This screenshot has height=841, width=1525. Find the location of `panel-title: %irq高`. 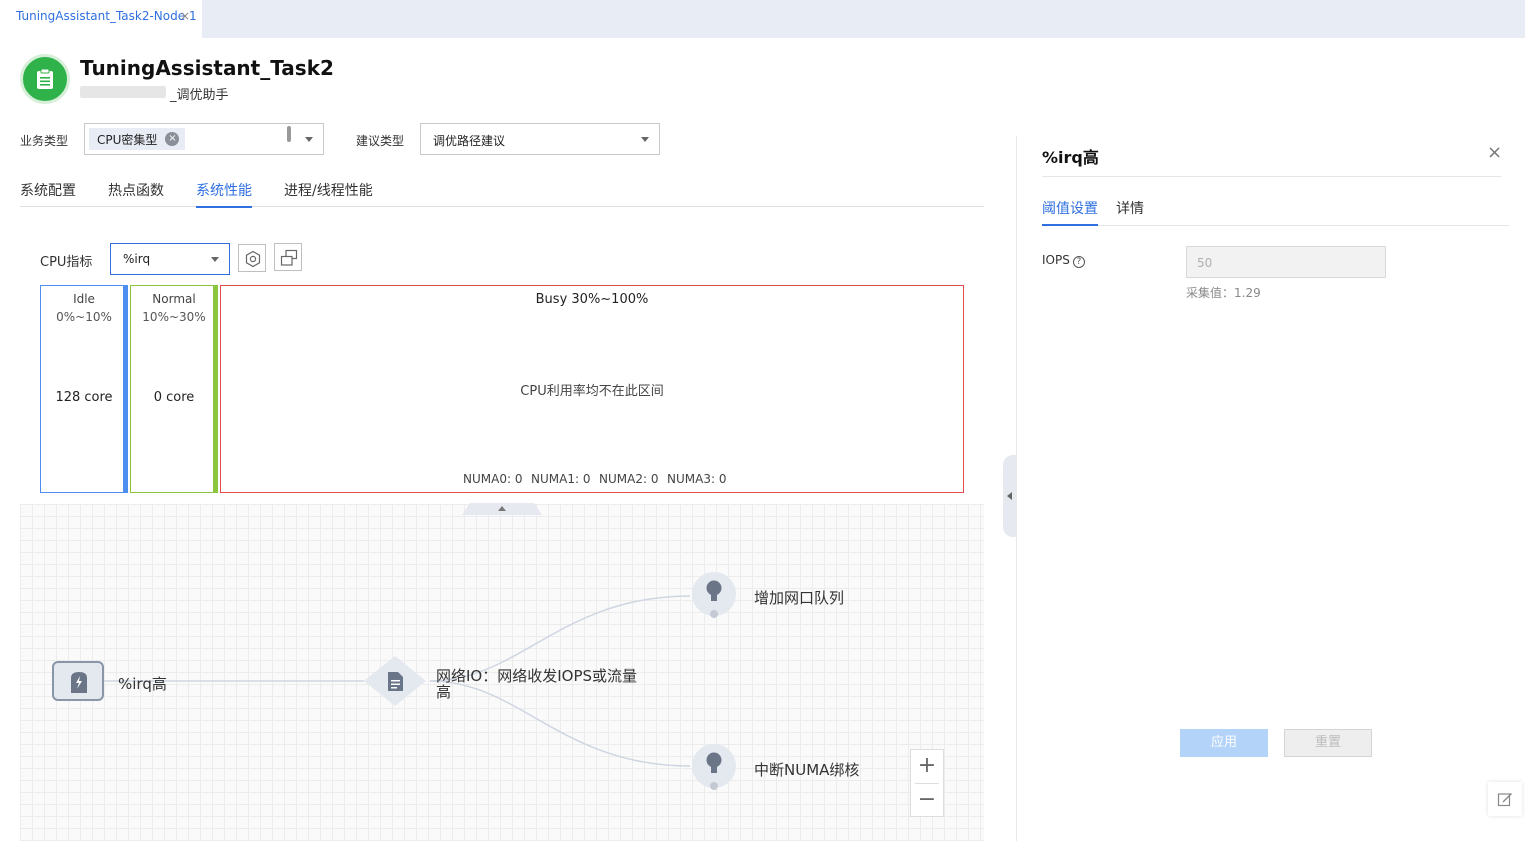

panel-title: %irq高 is located at coordinates (1070, 157).